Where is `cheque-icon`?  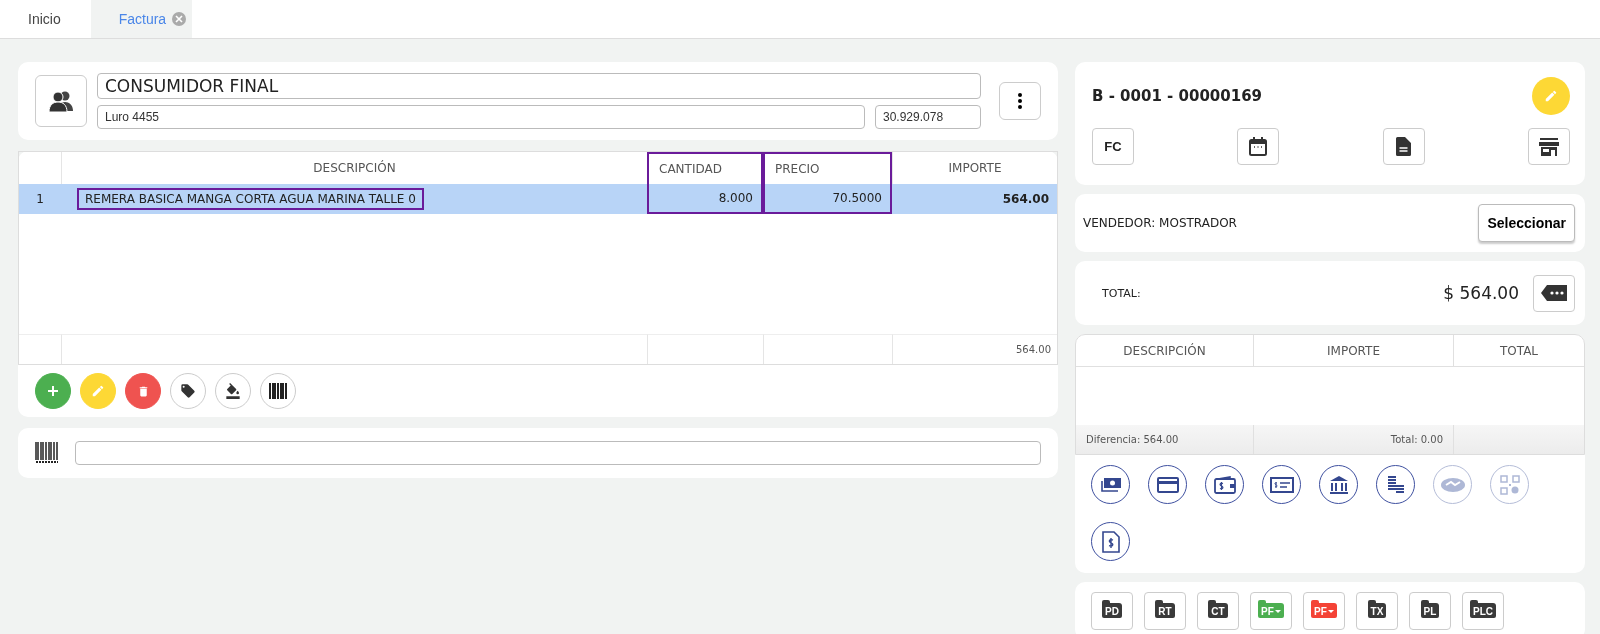 cheque-icon is located at coordinates (1281, 484).